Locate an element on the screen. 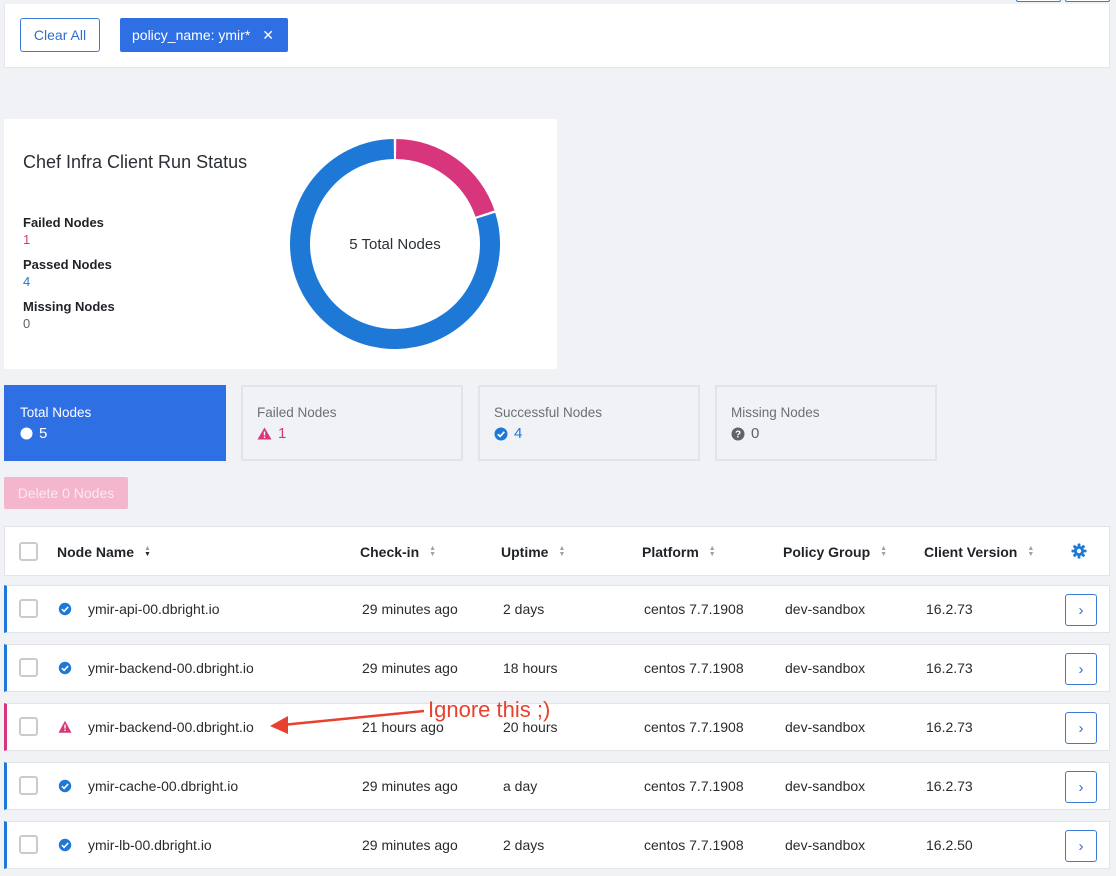 This screenshot has height=876, width=1116. circle-icon is located at coordinates (26, 433).